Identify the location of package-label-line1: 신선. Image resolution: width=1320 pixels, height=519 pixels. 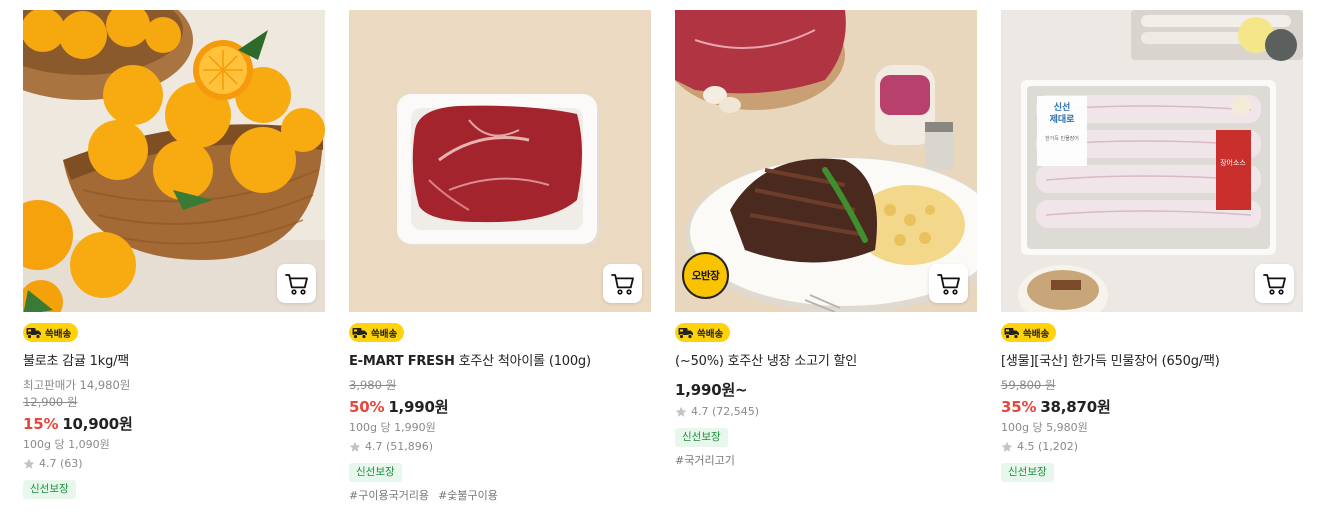
(1062, 107).